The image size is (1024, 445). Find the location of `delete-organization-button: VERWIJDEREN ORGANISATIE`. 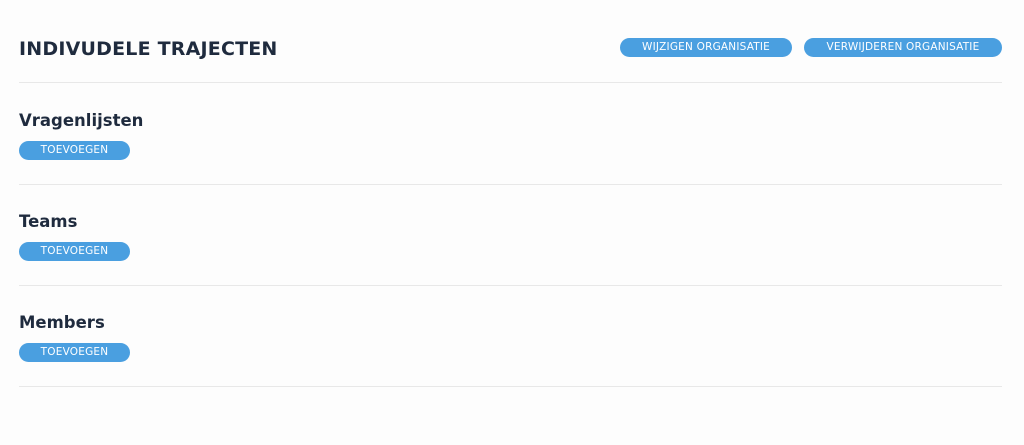

delete-organization-button: VERWIJDEREN ORGANISATIE is located at coordinates (903, 47).